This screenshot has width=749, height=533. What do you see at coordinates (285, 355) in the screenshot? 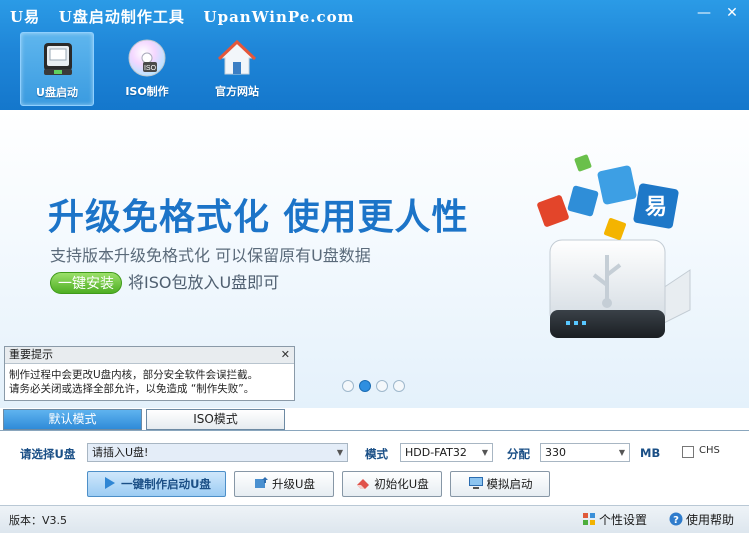
I see `notice-close-icon: ✕` at bounding box center [285, 355].